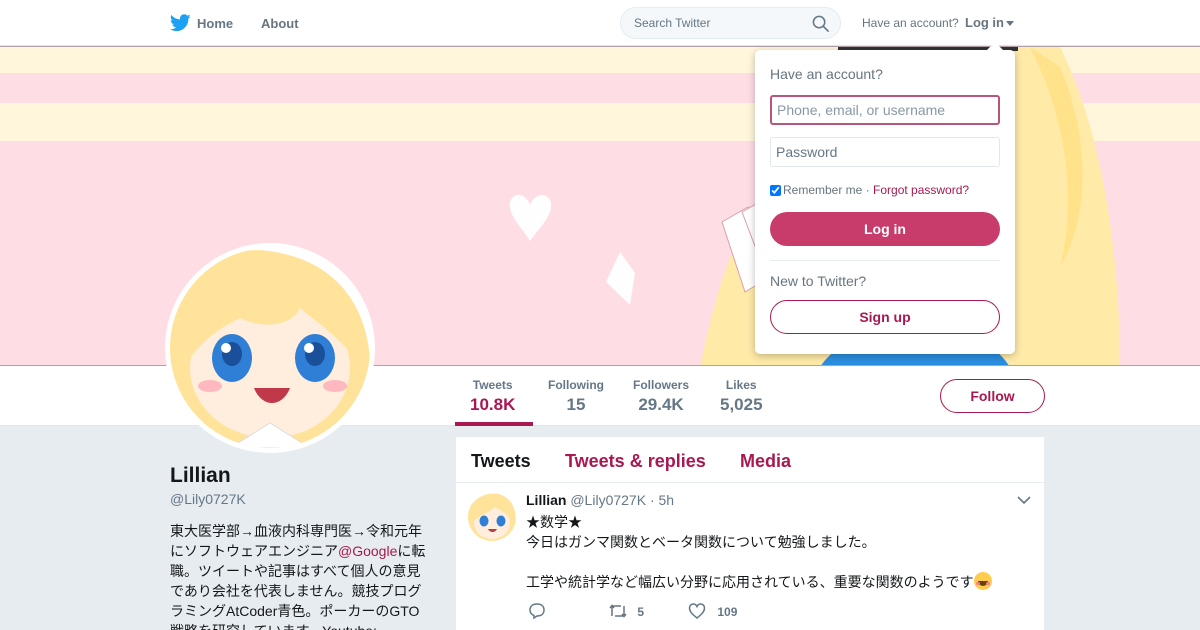 The width and height of the screenshot is (1200, 630). Describe the element at coordinates (662, 500) in the screenshot. I see `tweet-timestamp: · 5h` at that location.